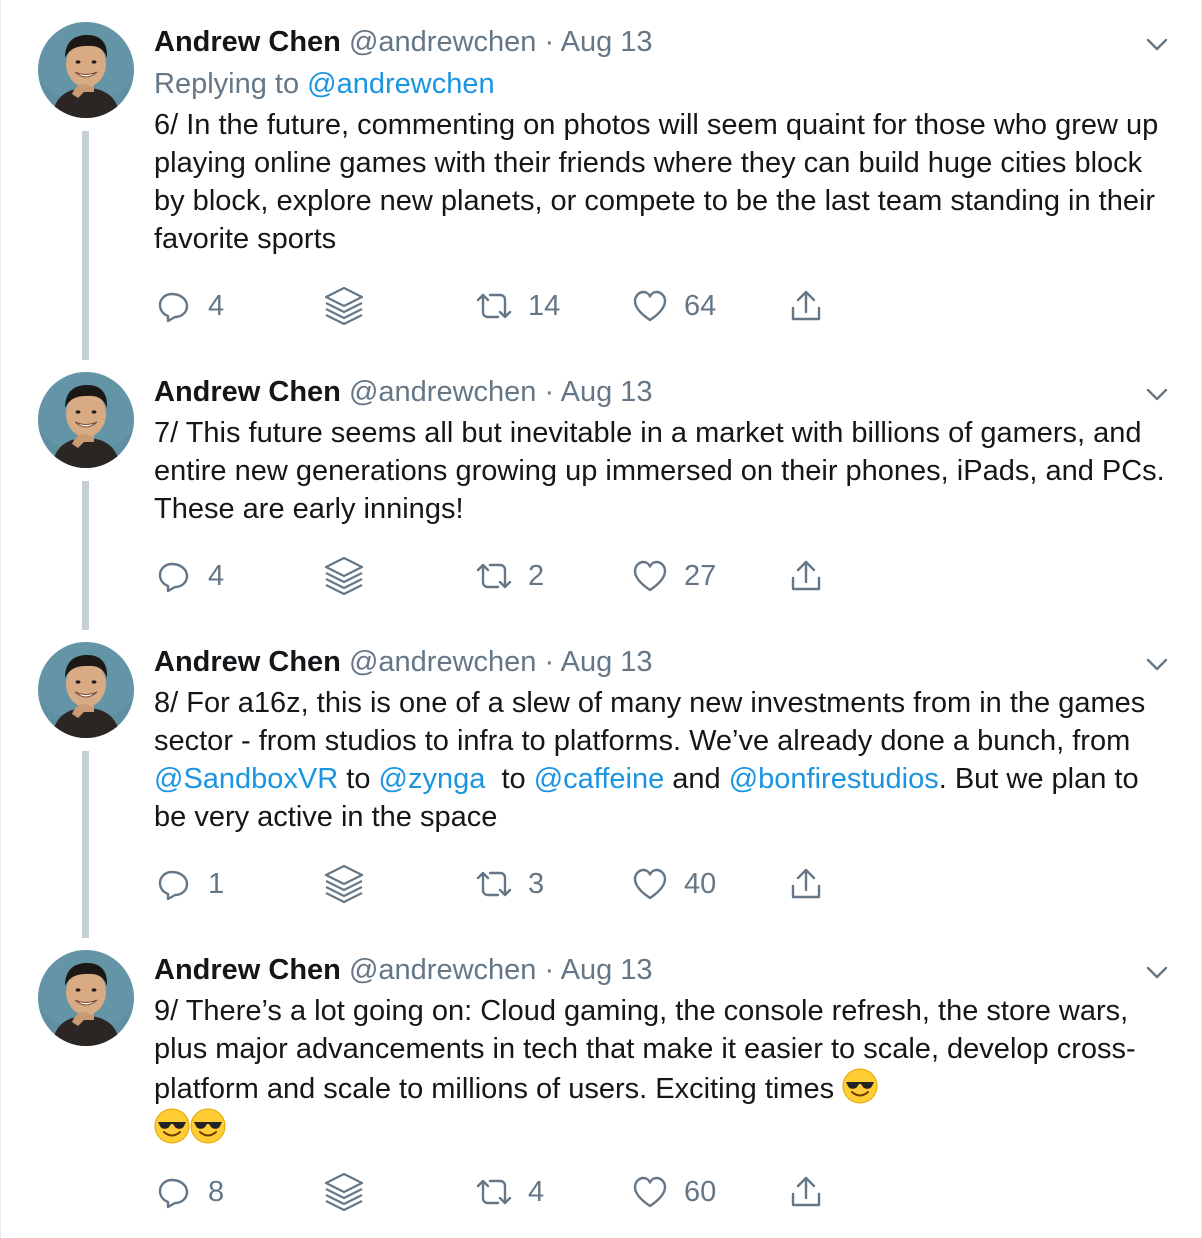 The image size is (1202, 1238). I want to click on like-count: 60, so click(700, 1192).